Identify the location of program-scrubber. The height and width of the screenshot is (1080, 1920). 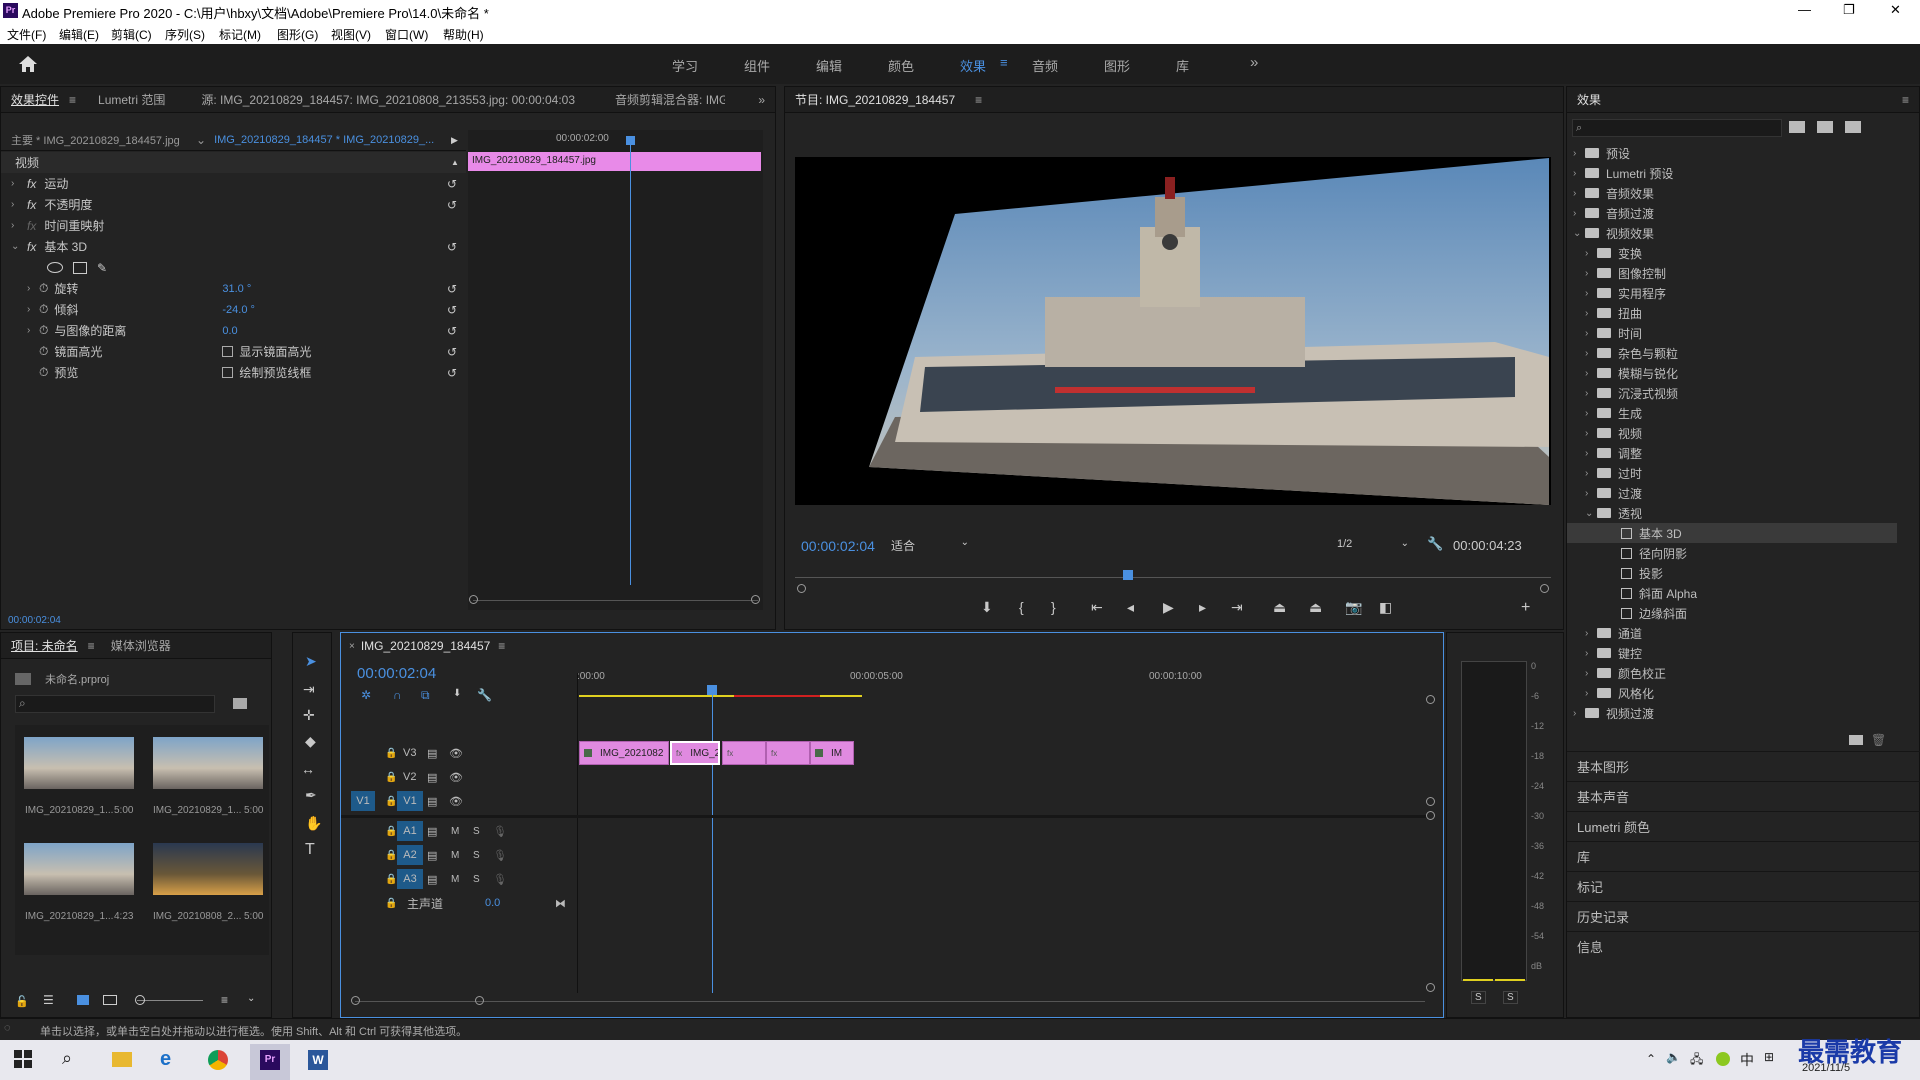
(1173, 578).